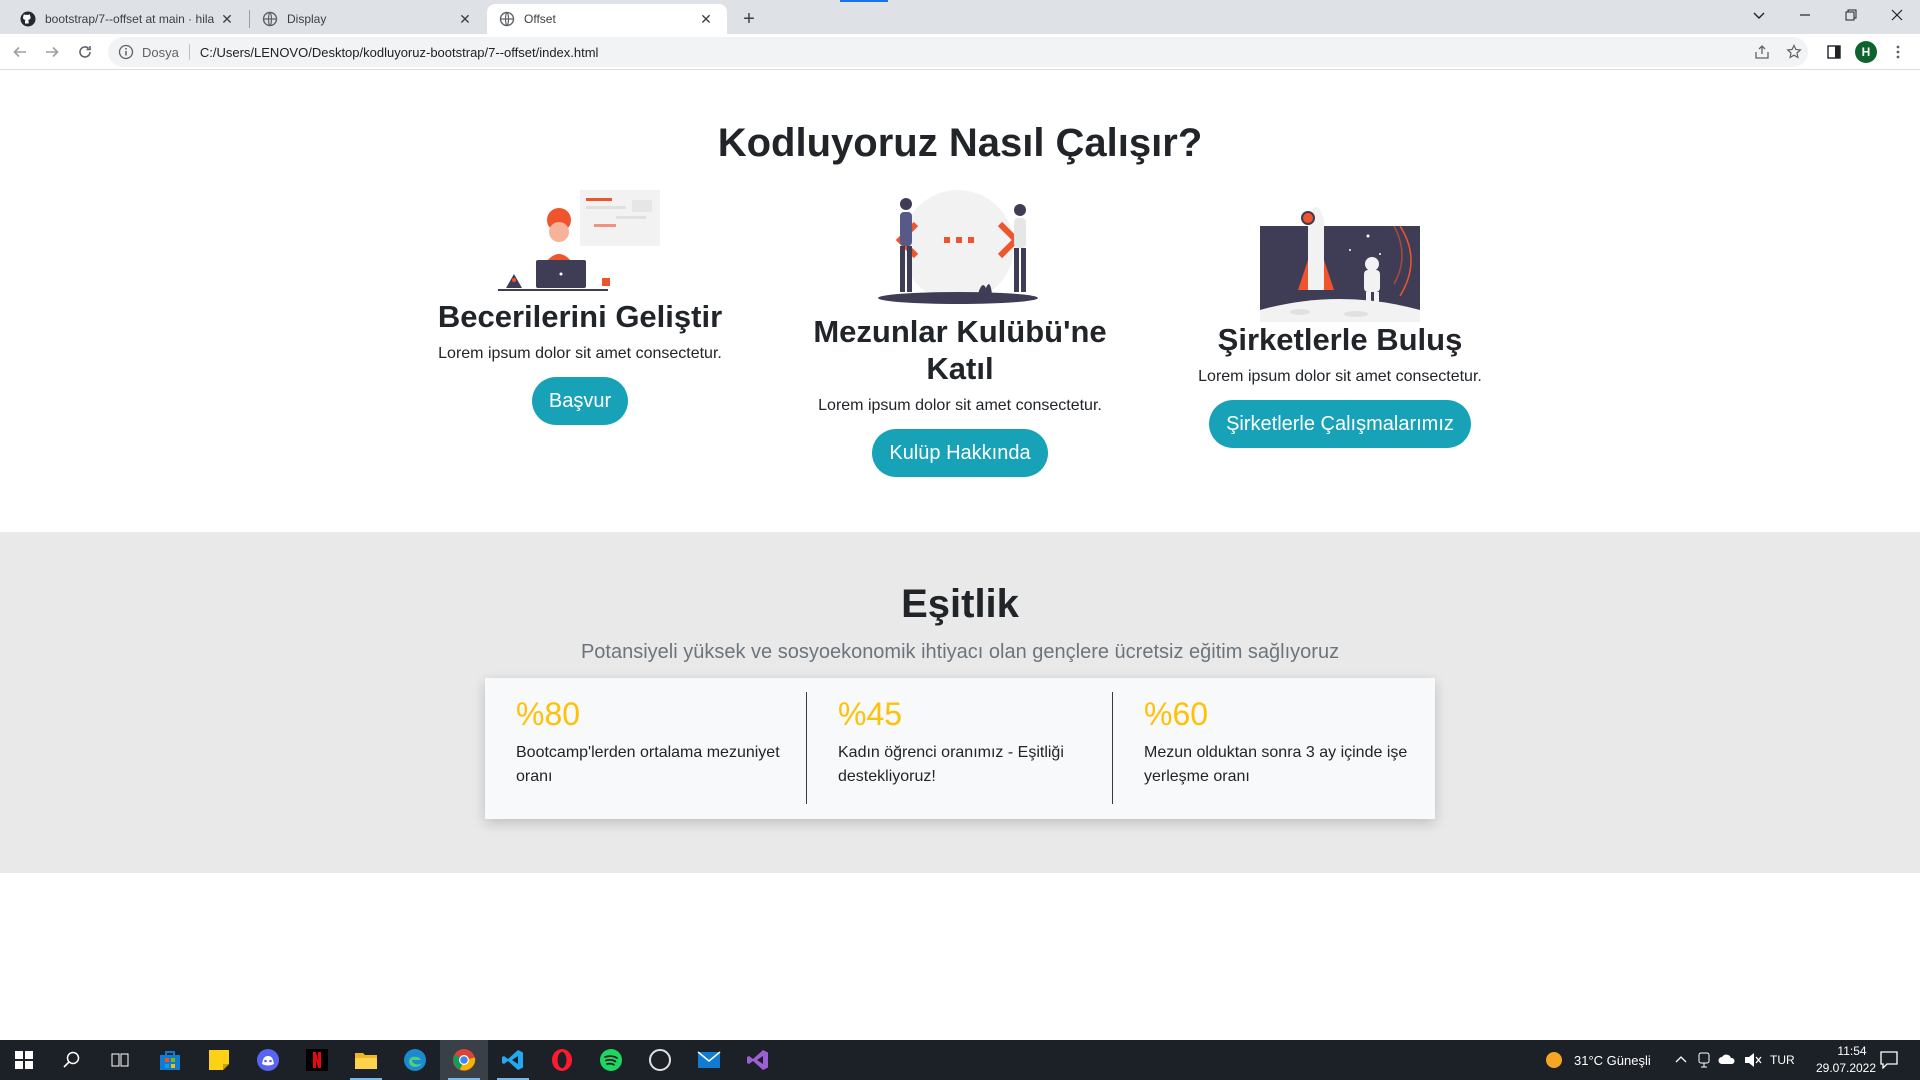 The width and height of the screenshot is (1920, 1080). Describe the element at coordinates (1782, 1060) in the screenshot. I see `input-language: TUR` at that location.